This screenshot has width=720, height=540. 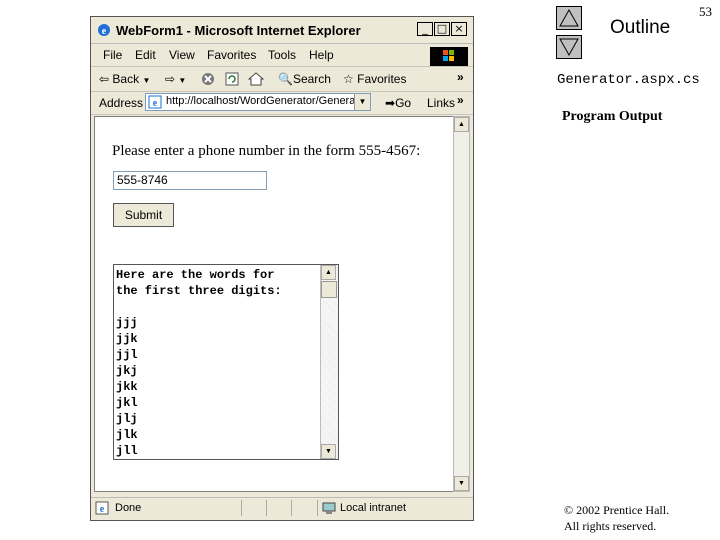 I want to click on refresh-button, so click(x=232, y=80).